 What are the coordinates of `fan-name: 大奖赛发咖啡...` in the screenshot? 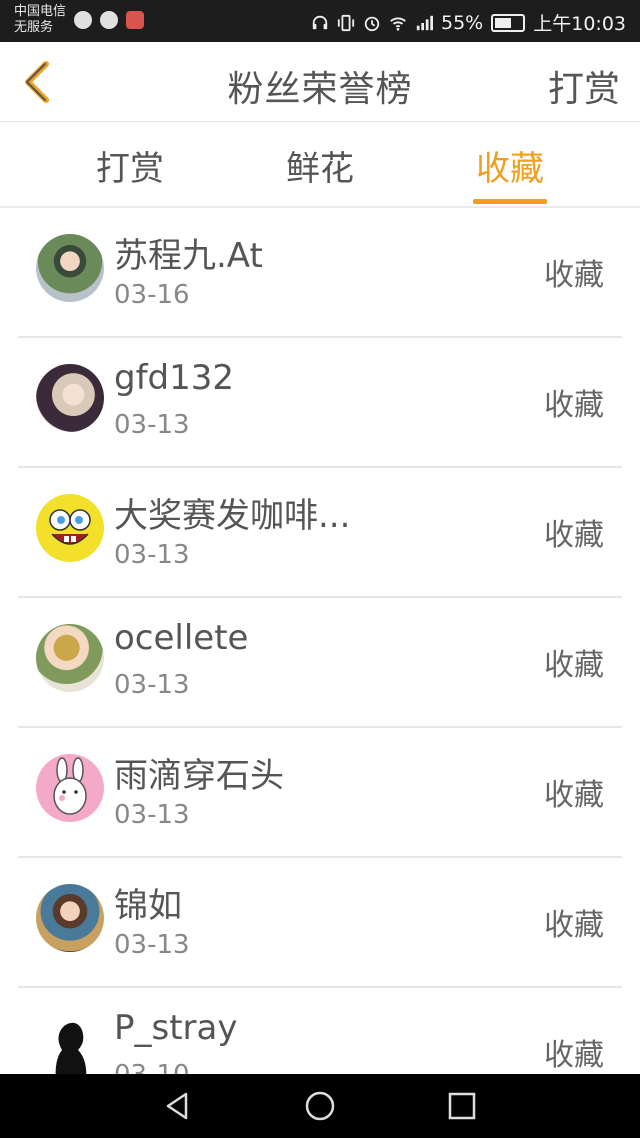 It's located at (232, 516).